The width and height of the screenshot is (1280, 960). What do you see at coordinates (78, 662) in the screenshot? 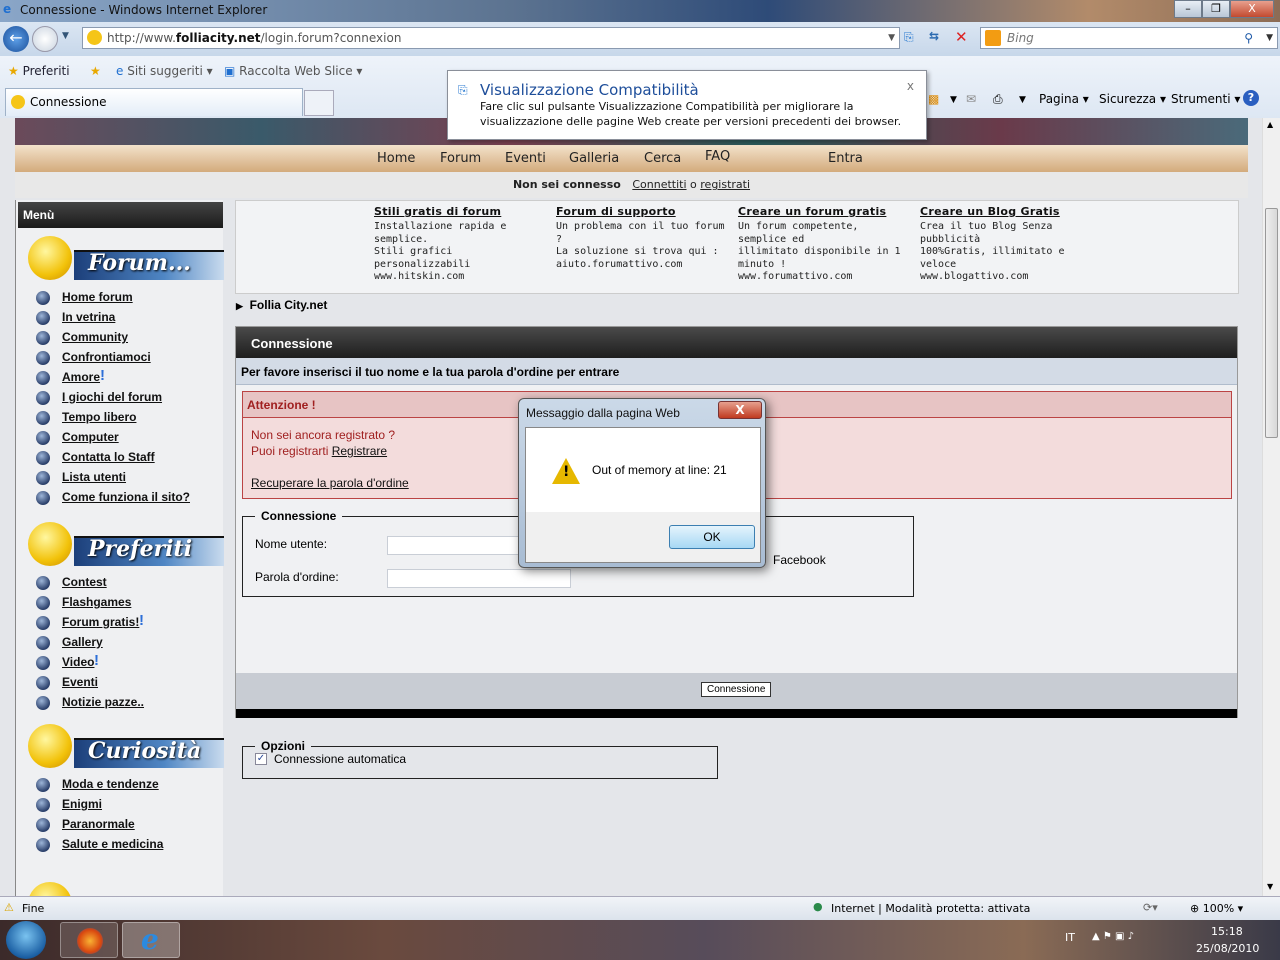
I see `sidebar-link: Video` at bounding box center [78, 662].